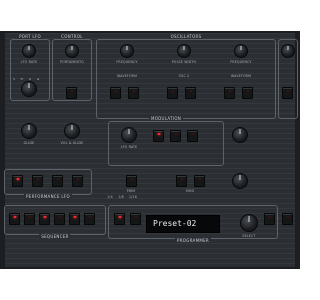 The image size is (320, 300). Describe the element at coordinates (129, 147) in the screenshot. I see `mod-lfo-rate-label: LFO RATE` at that location.